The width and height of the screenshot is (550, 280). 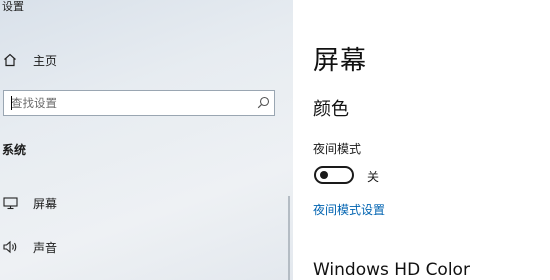 I want to click on search-button, so click(x=263, y=103).